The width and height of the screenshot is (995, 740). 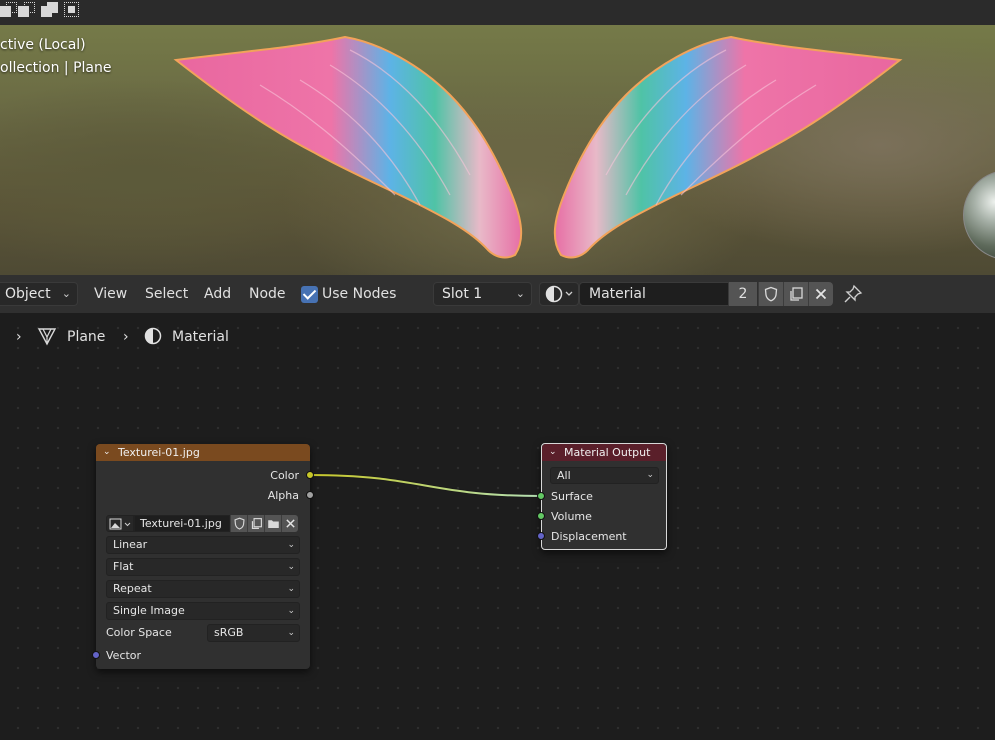 I want to click on material-name-value: Material, so click(x=617, y=294).